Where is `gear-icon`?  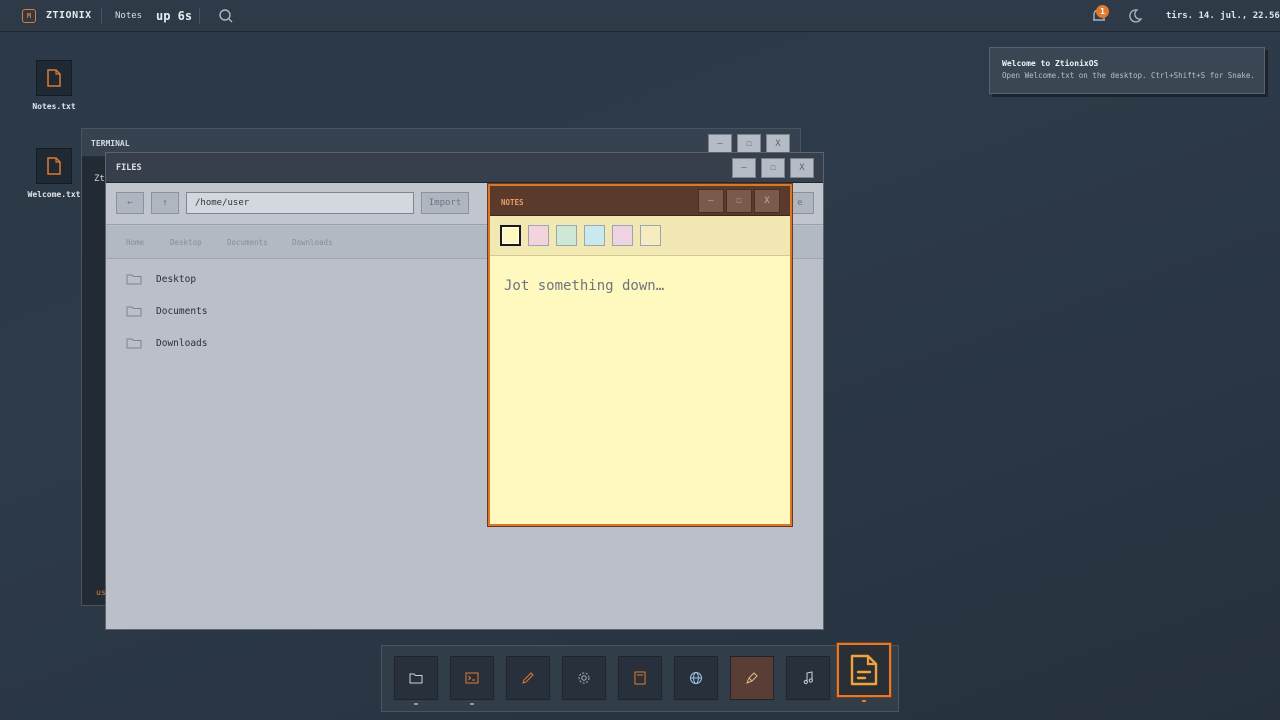 gear-icon is located at coordinates (584, 678).